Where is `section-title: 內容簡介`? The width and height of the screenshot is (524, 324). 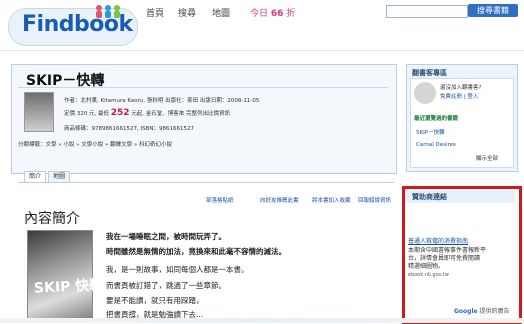 section-title: 內容簡介 is located at coordinates (52, 219).